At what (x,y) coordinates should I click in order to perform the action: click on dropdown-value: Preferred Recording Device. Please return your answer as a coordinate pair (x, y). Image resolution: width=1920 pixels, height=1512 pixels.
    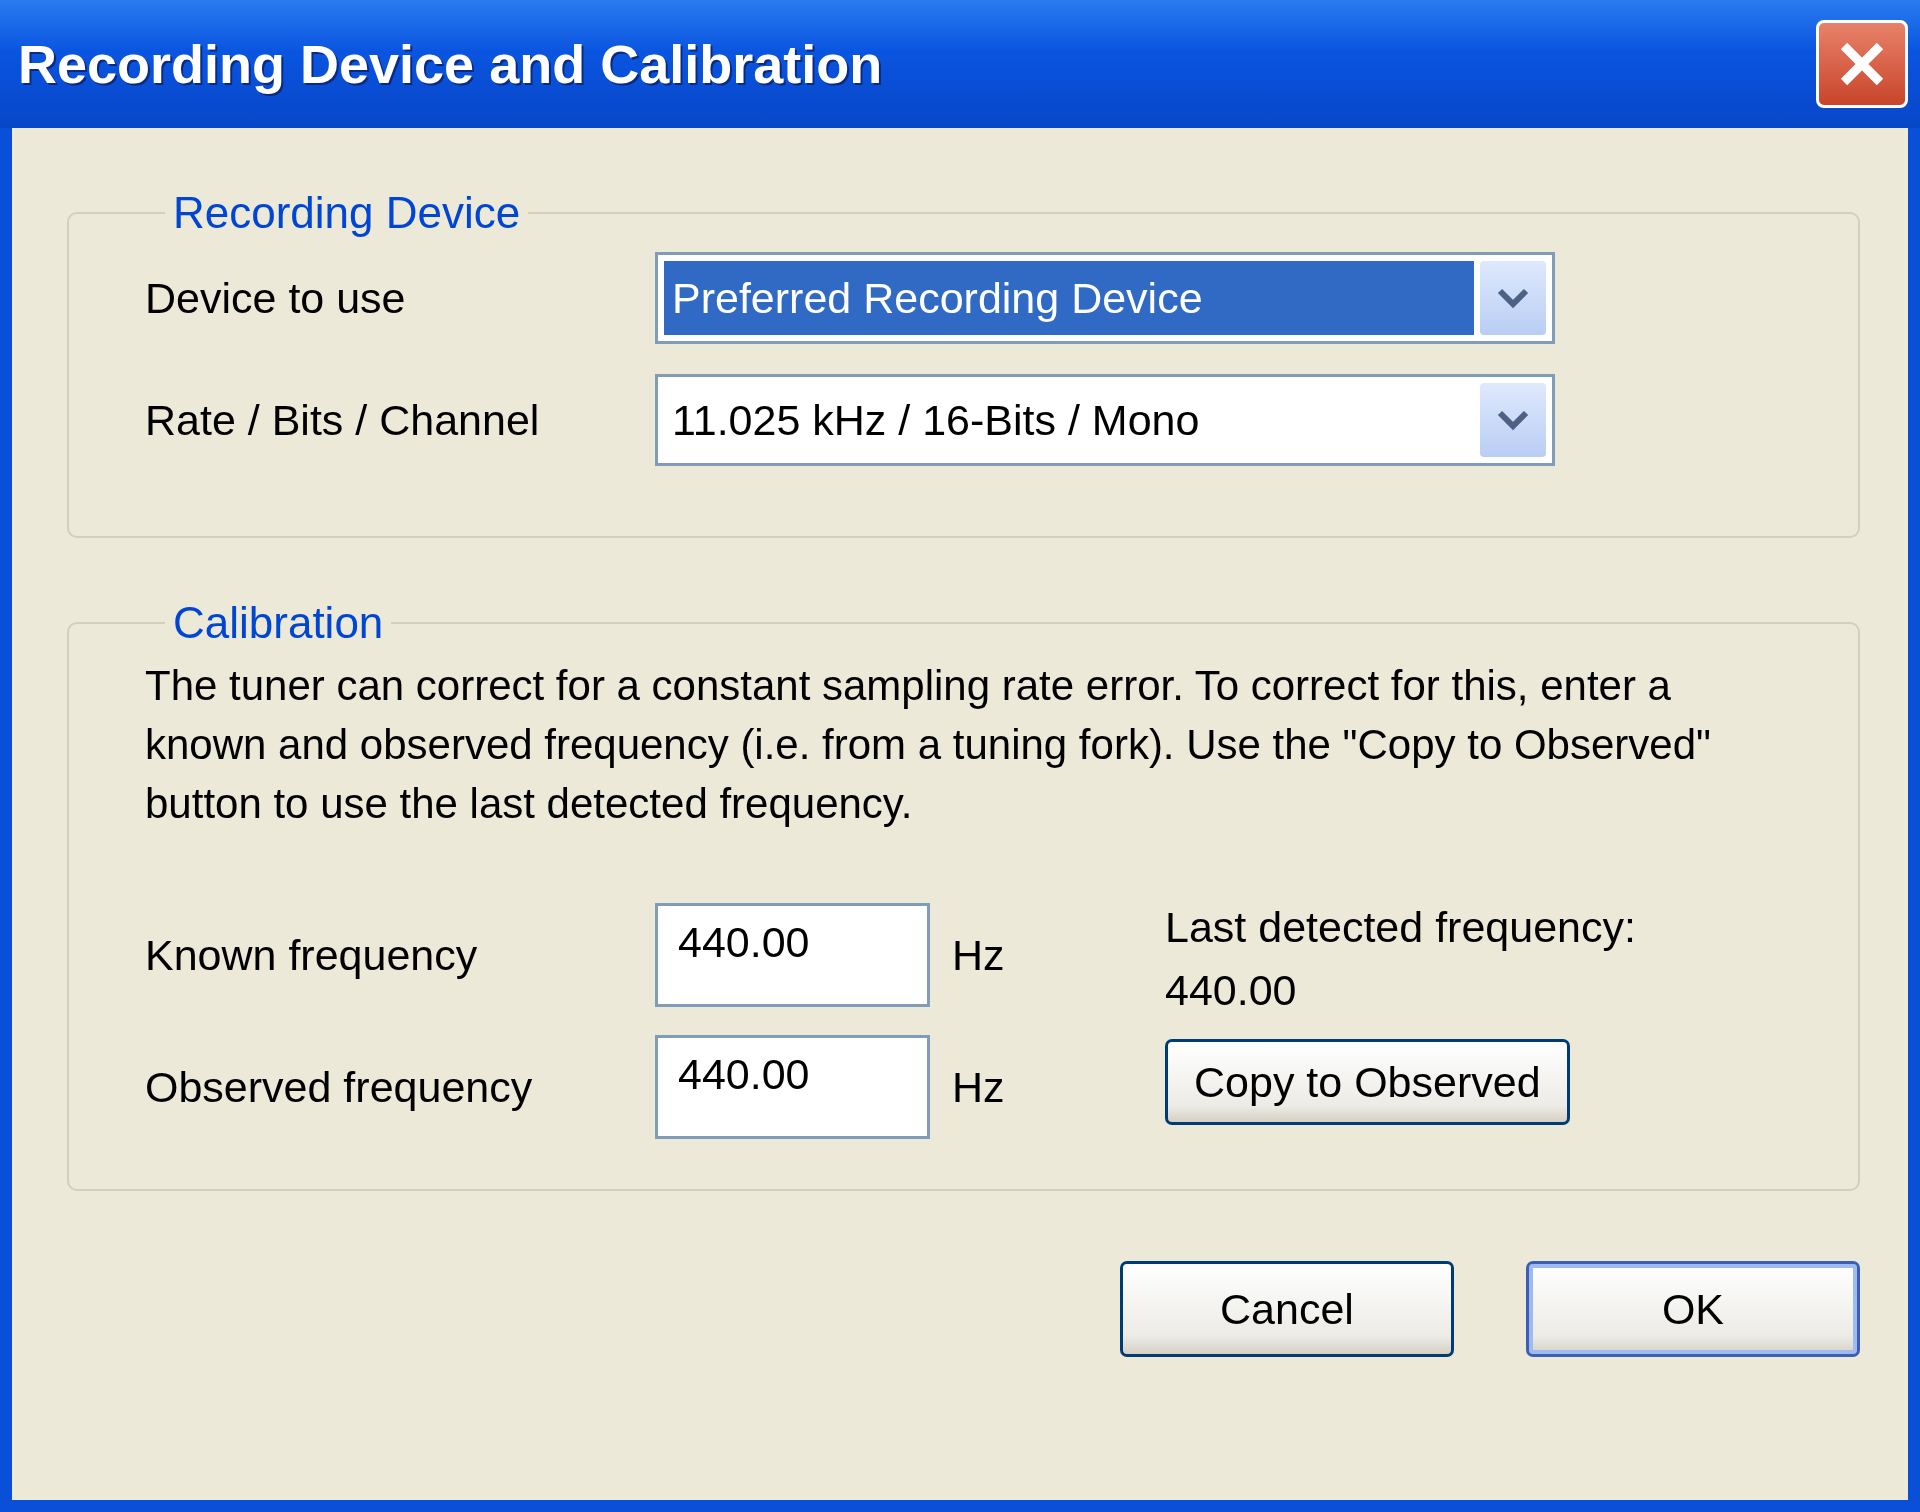
    Looking at the image, I should click on (1069, 298).